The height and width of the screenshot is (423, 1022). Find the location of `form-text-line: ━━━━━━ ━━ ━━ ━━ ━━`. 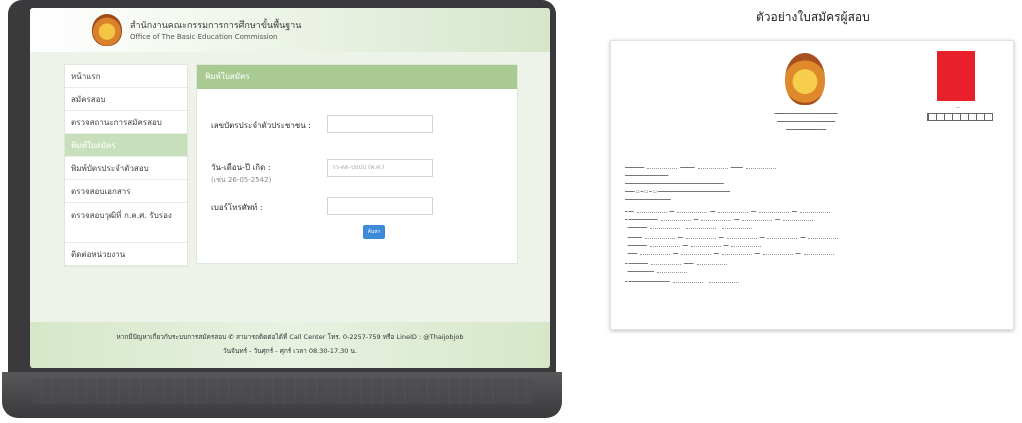

form-text-line: ━━━━━━ ━━ ━━ ━━ ━━ is located at coordinates (810, 237).